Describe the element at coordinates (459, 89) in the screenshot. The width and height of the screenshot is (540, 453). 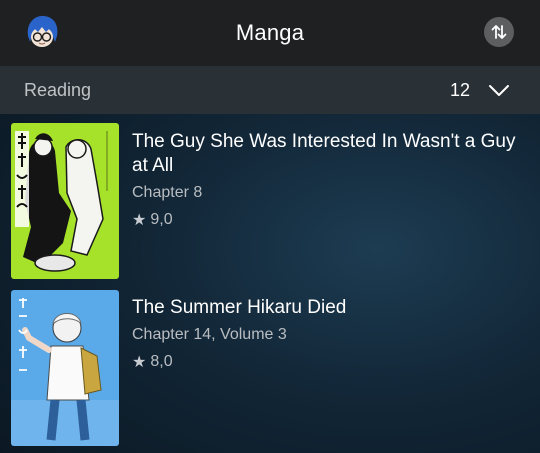
I see `section-count: 12` at that location.